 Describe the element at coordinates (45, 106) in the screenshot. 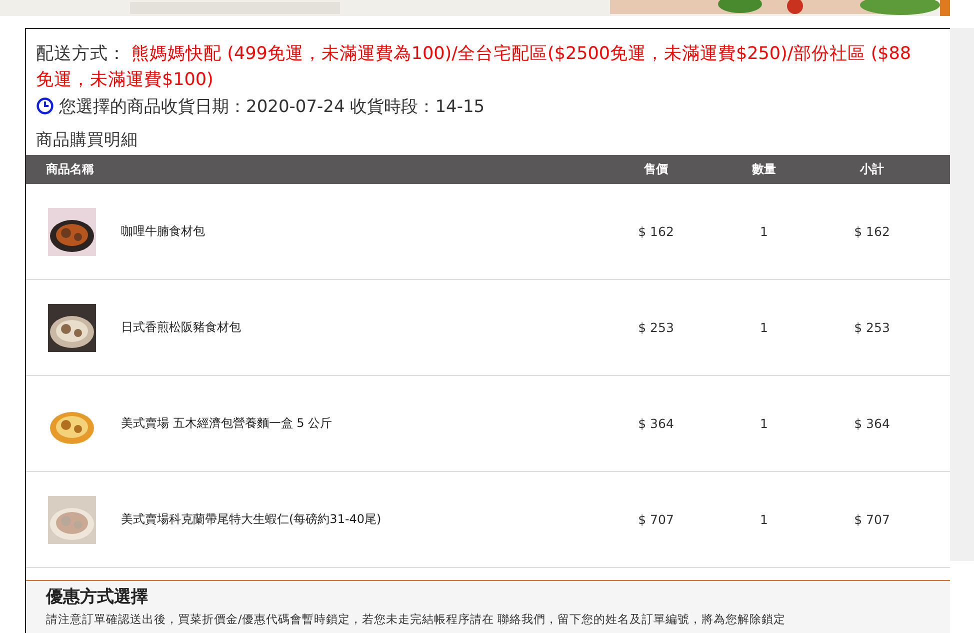

I see `clock-icon` at that location.